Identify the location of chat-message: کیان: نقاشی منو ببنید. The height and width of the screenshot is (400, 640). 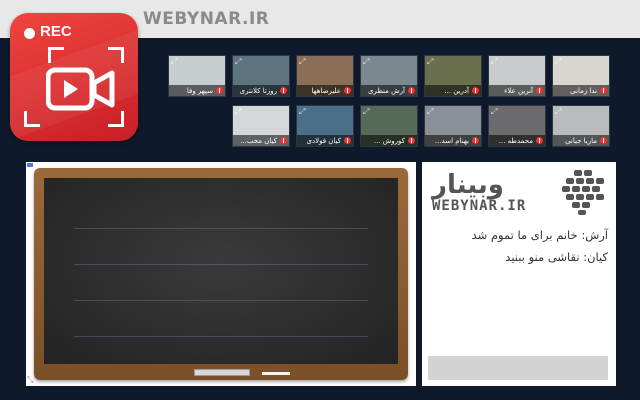
(556, 257).